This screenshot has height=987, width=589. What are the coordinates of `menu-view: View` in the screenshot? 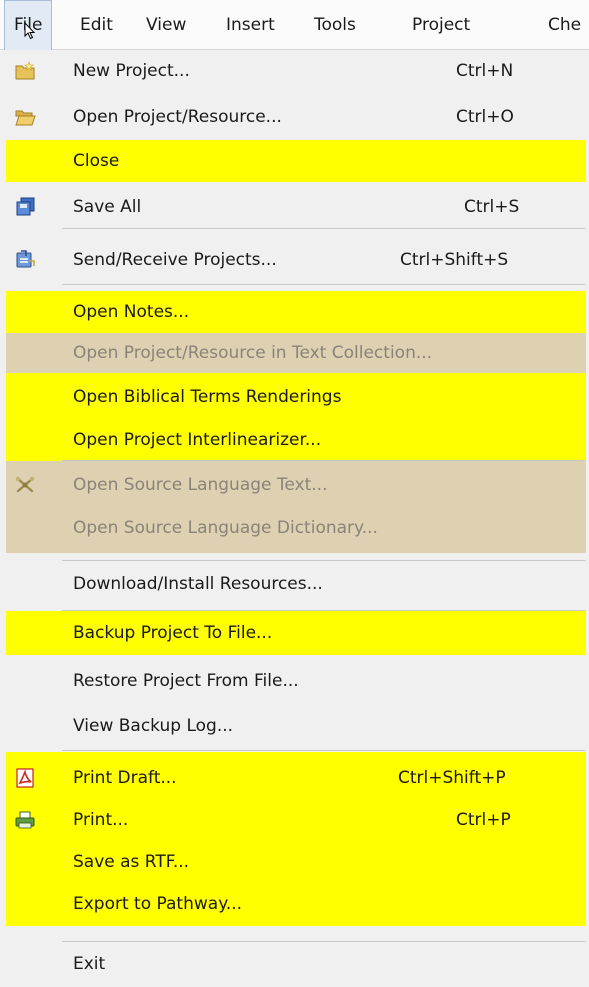 It's located at (166, 25).